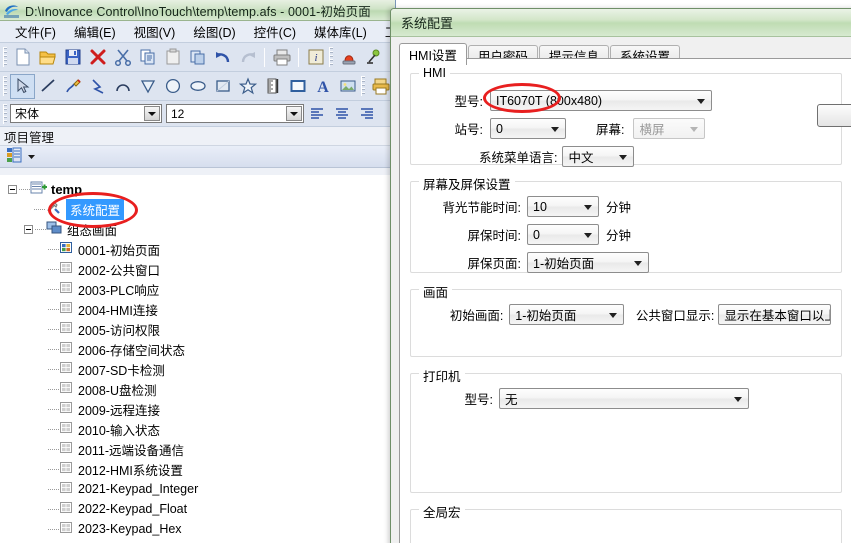 The height and width of the screenshot is (543, 851). Describe the element at coordinates (197, 509) in the screenshot. I see `tree-node-screen: 2022-Keypad_Float` at that location.